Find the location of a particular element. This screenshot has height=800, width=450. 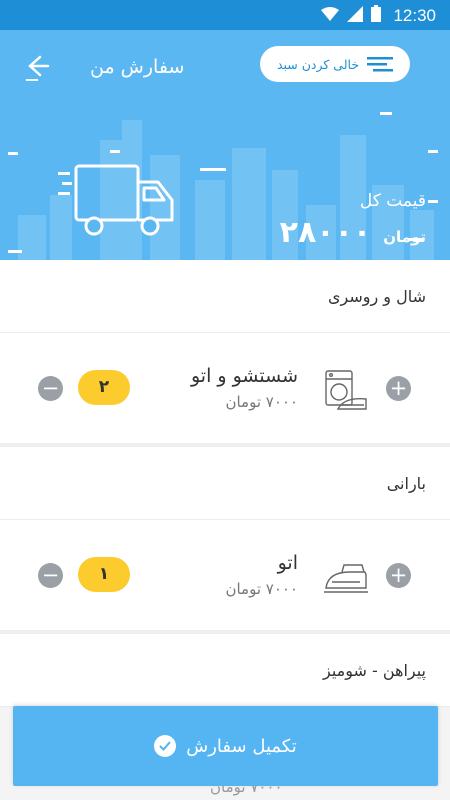

total-currency: تومان is located at coordinates (404, 237).